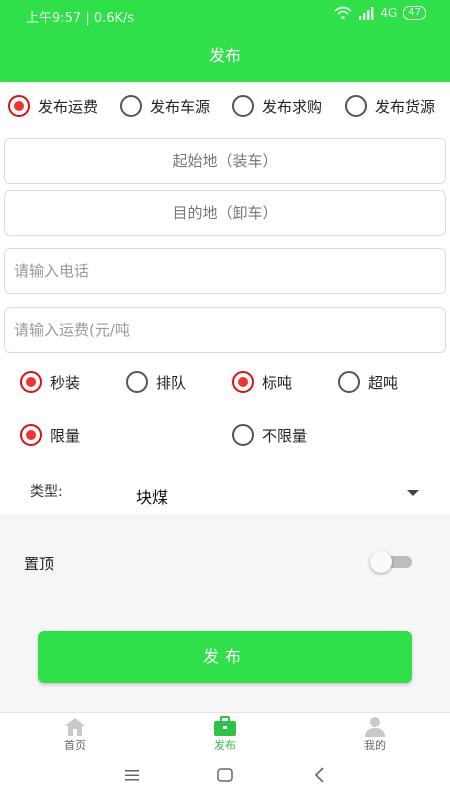 Image resolution: width=450 pixels, height=800 pixels. Describe the element at coordinates (405, 106) in the screenshot. I see `radio-label: 发布货源` at that location.